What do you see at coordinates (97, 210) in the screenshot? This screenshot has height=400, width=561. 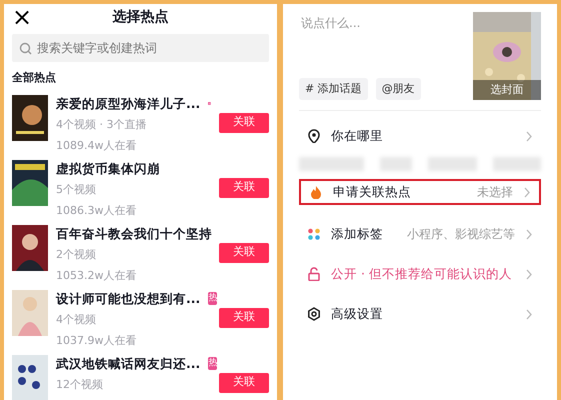 I see `viewer-count: 1086.3w人在看` at bounding box center [97, 210].